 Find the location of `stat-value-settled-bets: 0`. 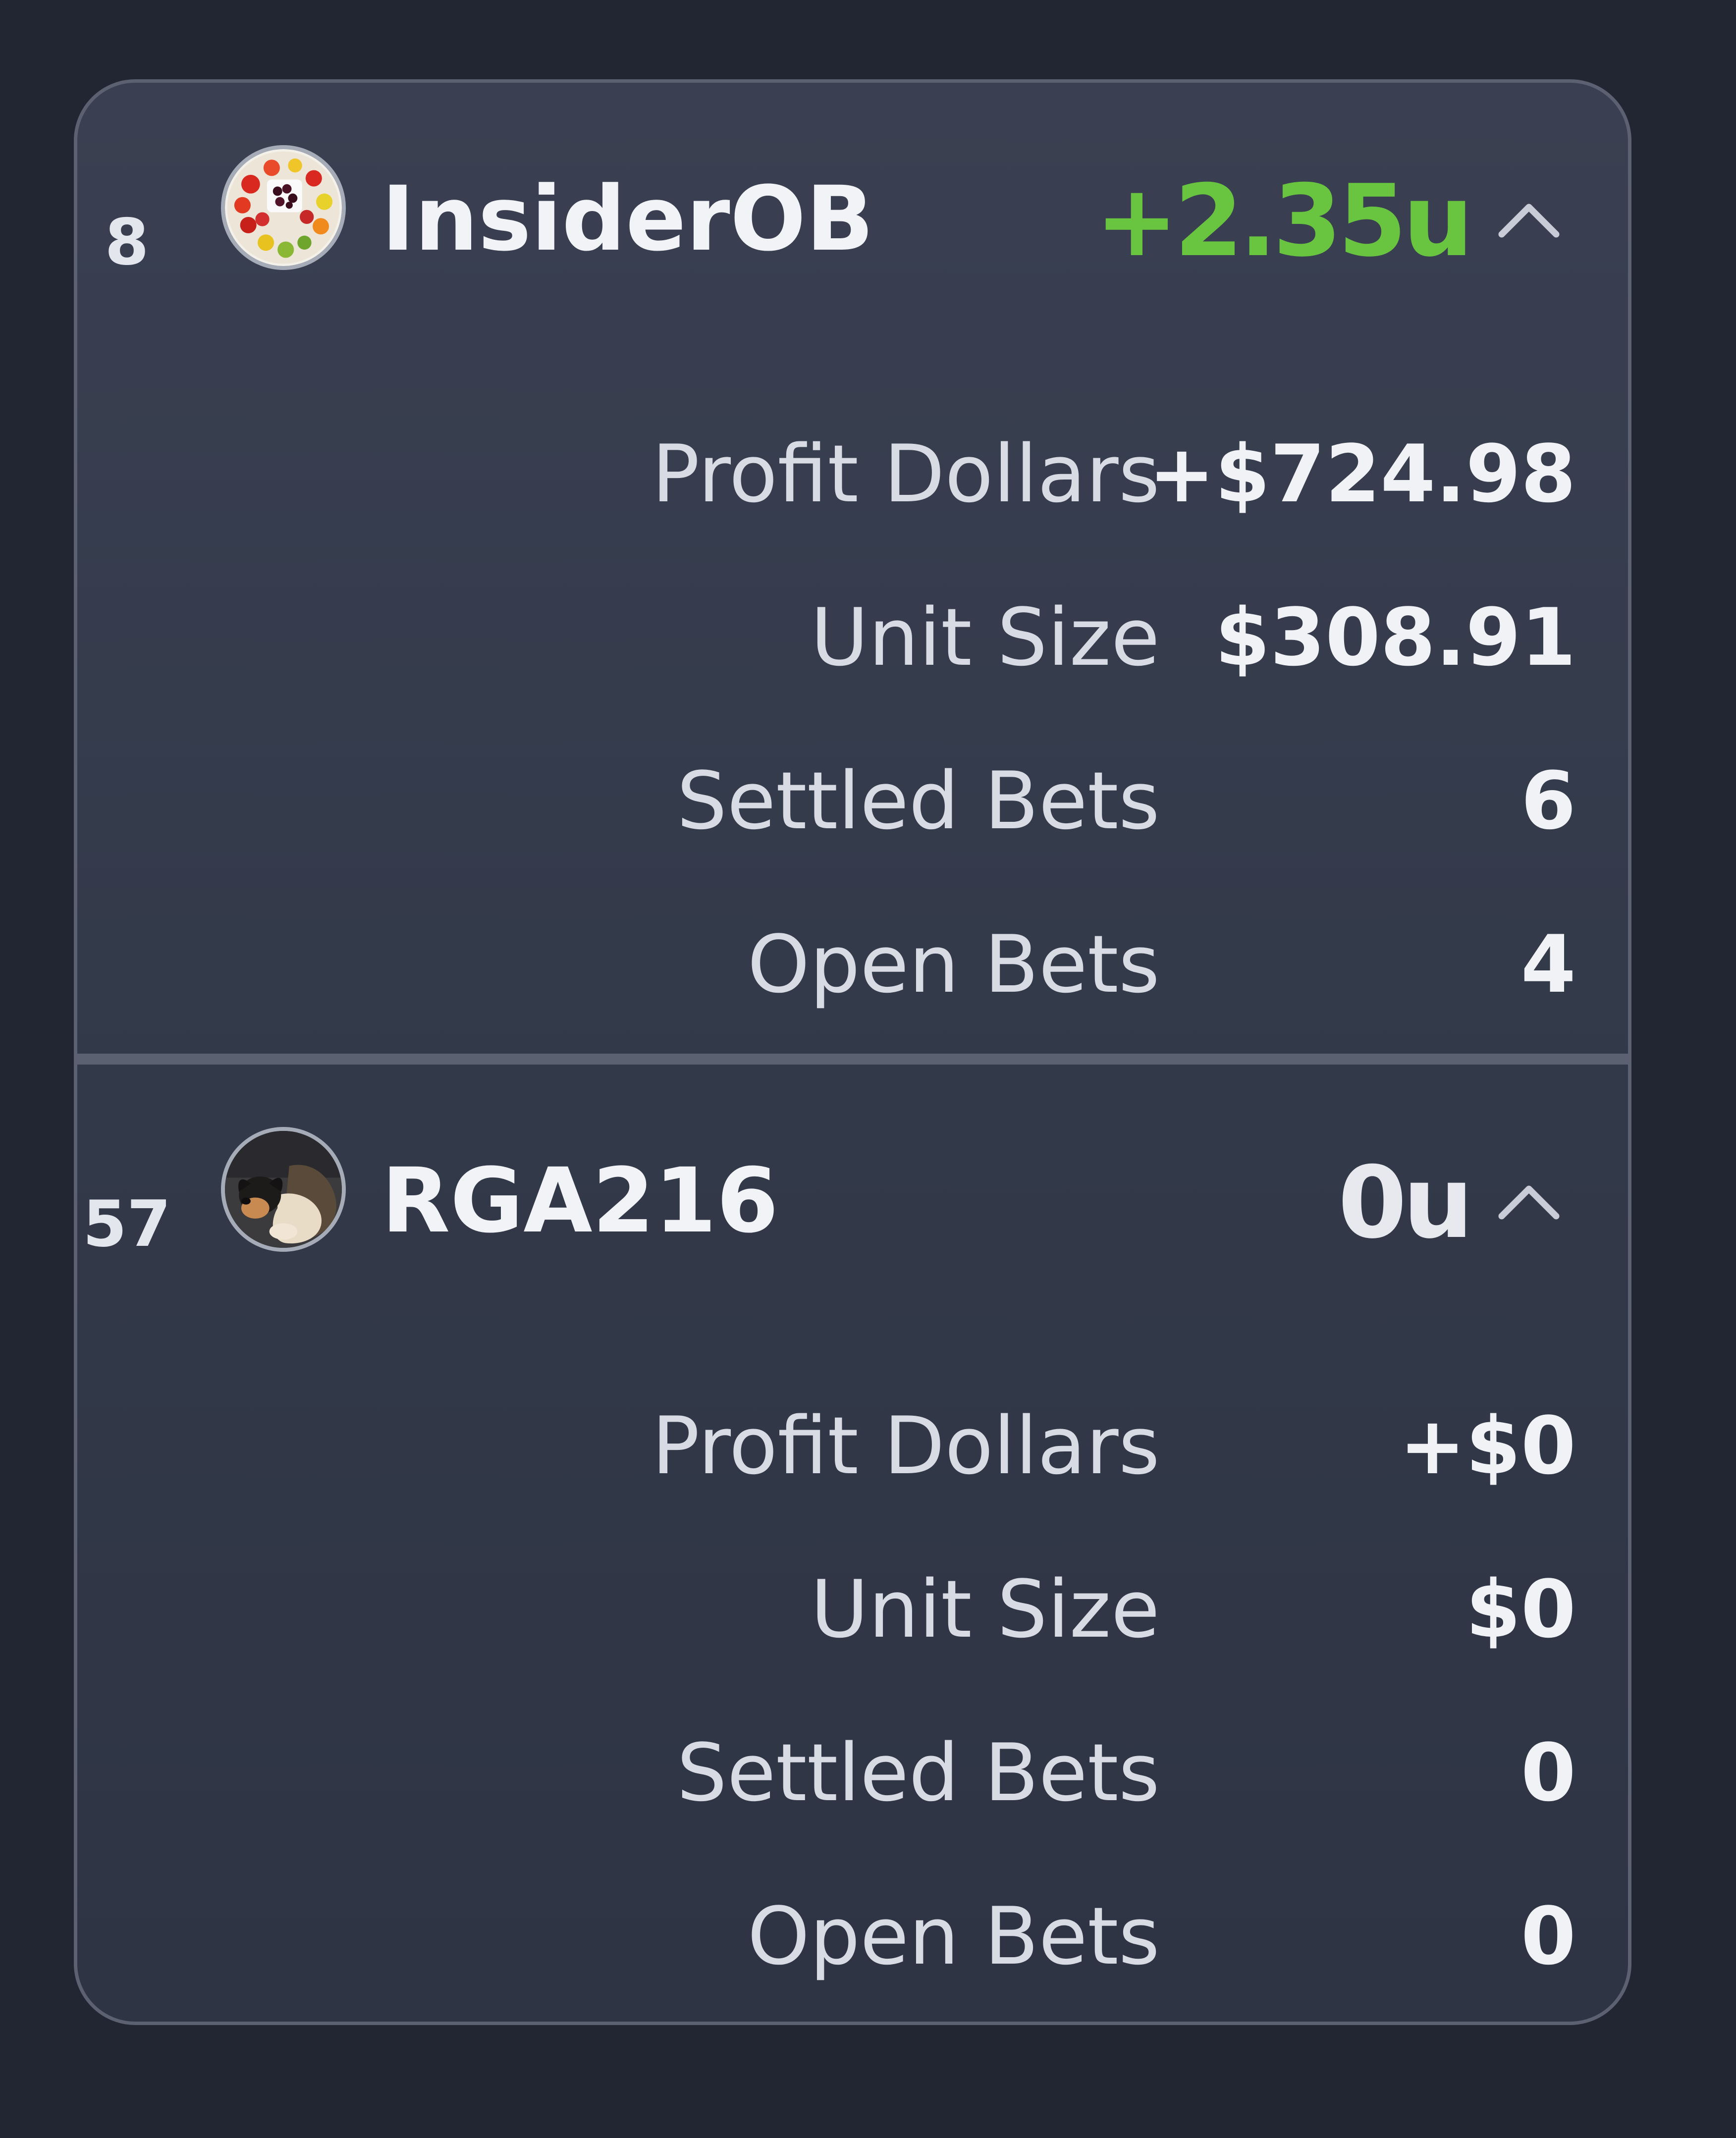

stat-value-settled-bets: 0 is located at coordinates (1548, 1772).